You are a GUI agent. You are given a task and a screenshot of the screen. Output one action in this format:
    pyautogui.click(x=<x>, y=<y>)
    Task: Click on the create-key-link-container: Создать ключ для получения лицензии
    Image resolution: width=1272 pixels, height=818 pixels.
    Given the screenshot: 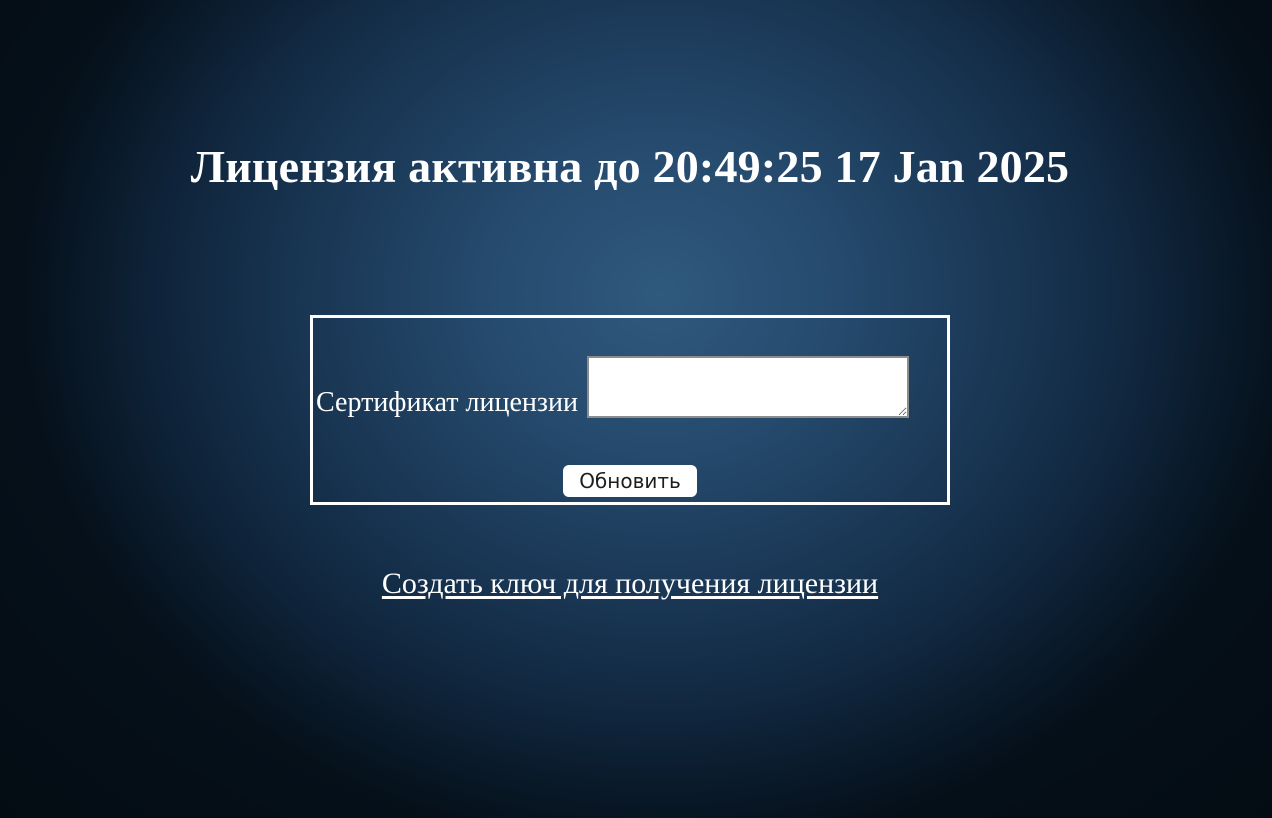 What is the action you would take?
    pyautogui.click(x=630, y=584)
    